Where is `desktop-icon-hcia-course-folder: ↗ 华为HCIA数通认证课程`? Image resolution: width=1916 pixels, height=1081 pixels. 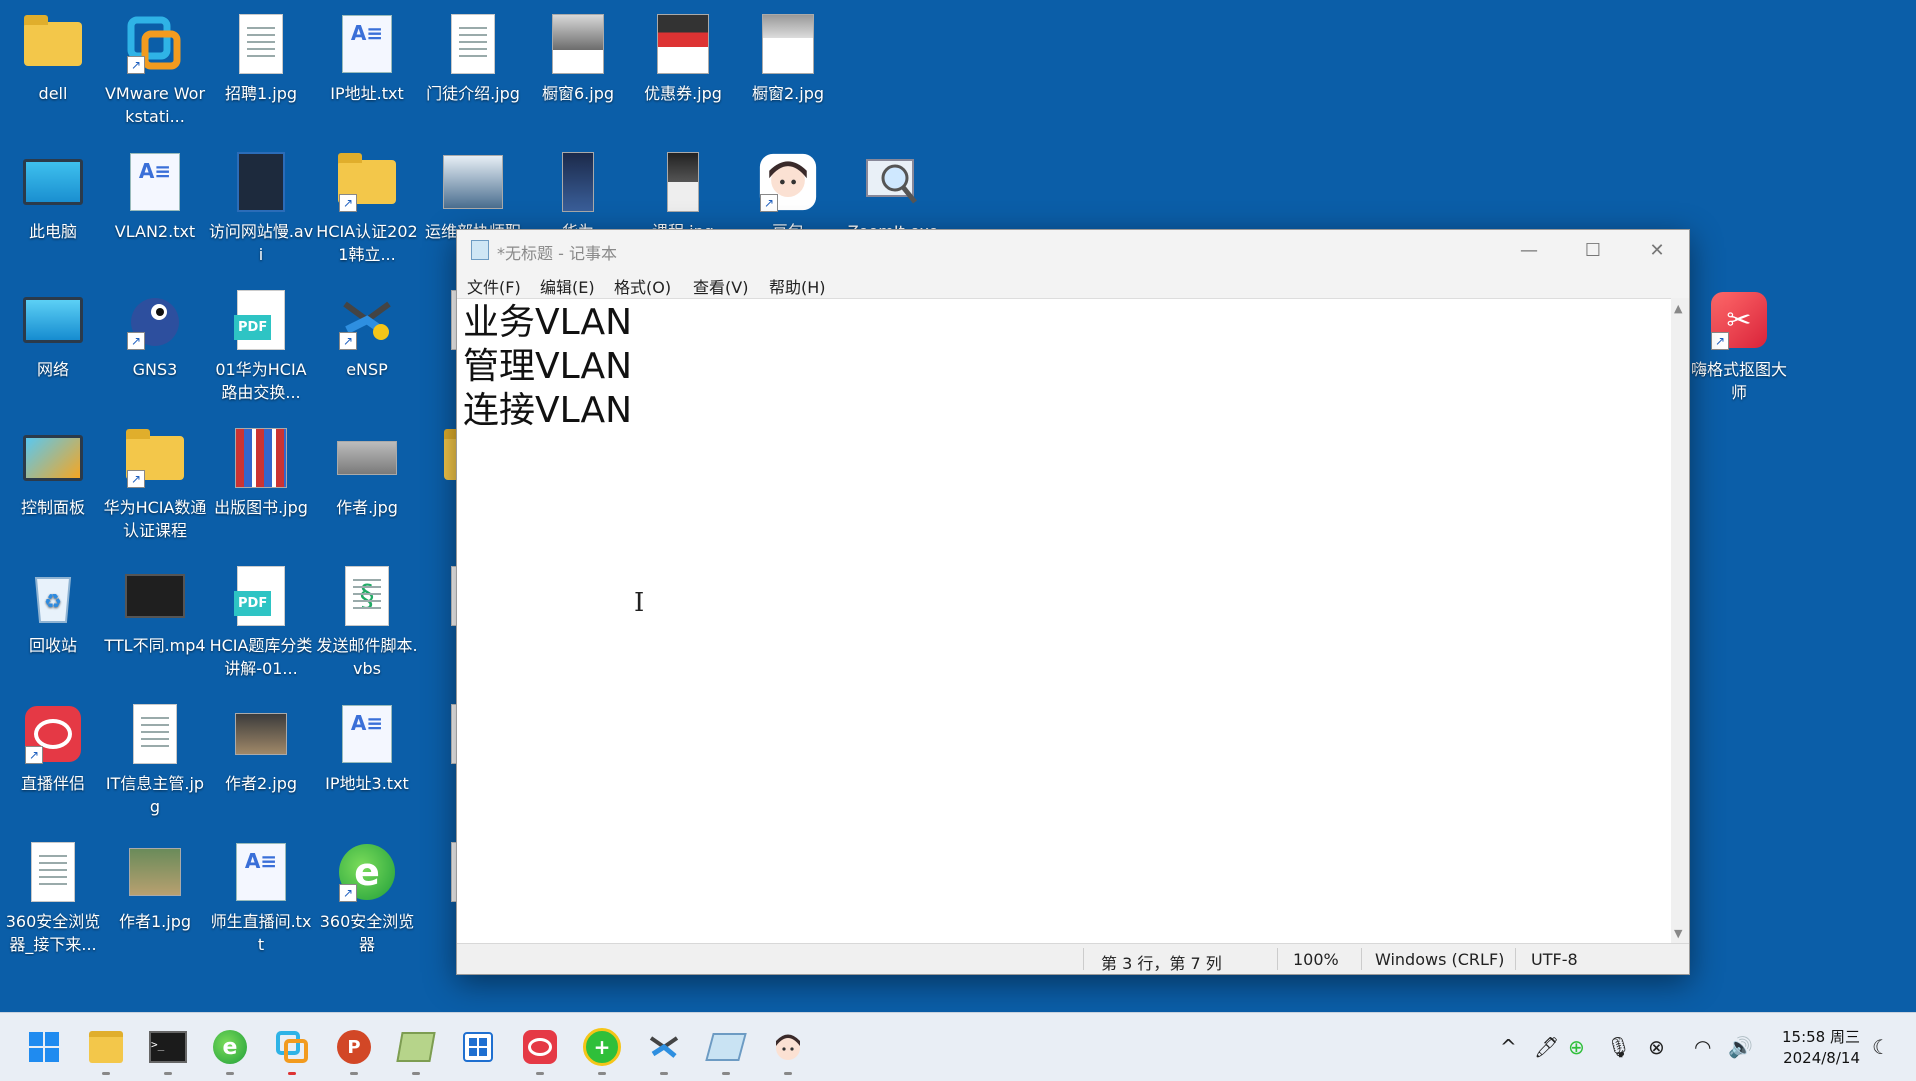 desktop-icon-hcia-course-folder: ↗ 华为HCIA数通认证课程 is located at coordinates (155, 485).